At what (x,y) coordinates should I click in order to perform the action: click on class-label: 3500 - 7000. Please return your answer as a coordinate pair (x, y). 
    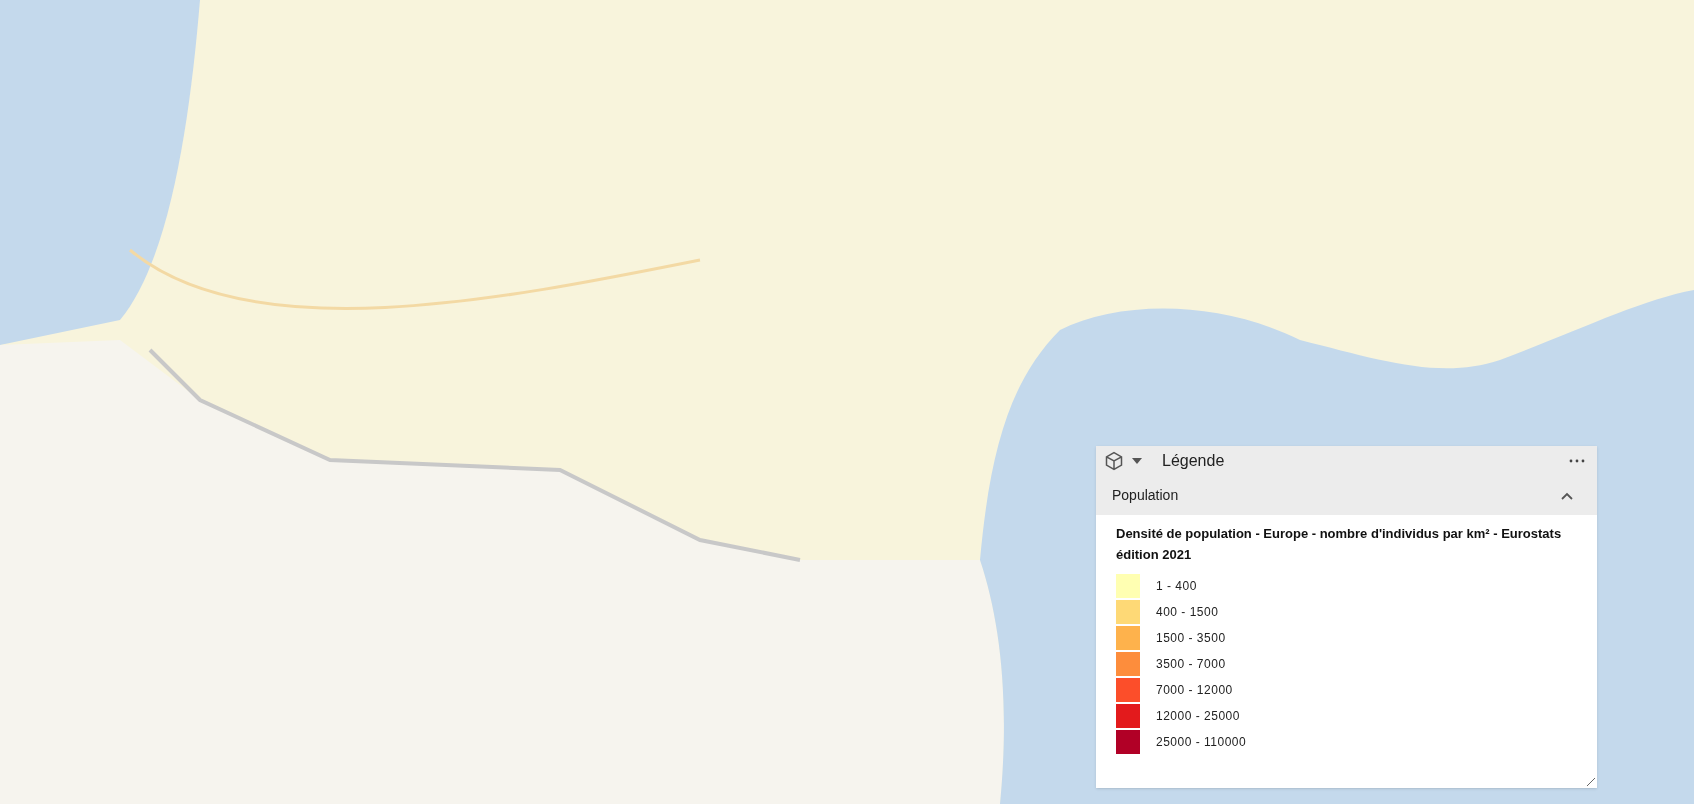
    Looking at the image, I should click on (1191, 664).